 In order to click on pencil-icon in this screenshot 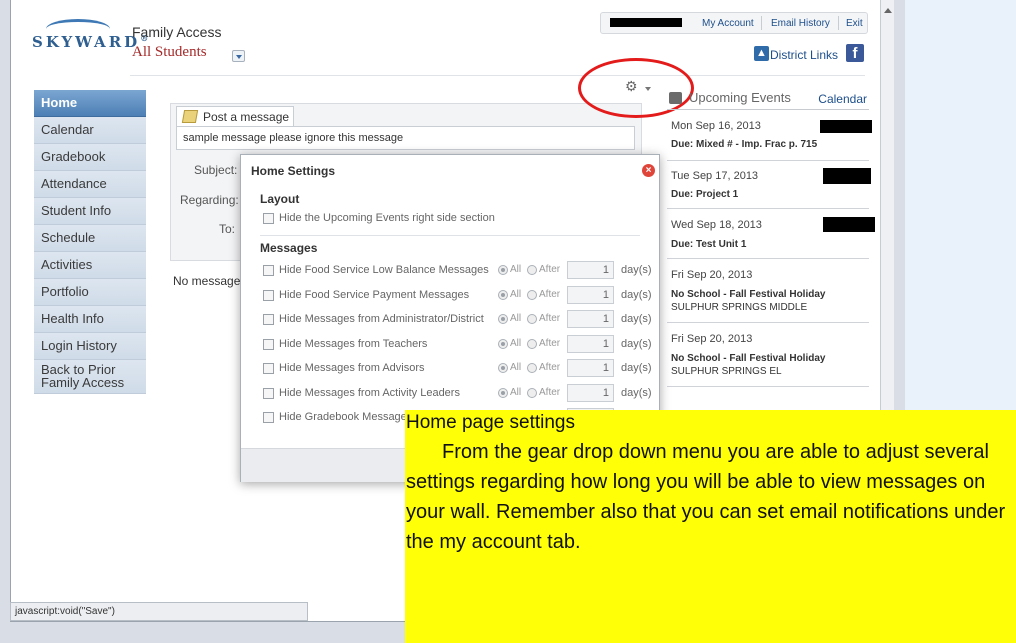, I will do `click(190, 116)`.